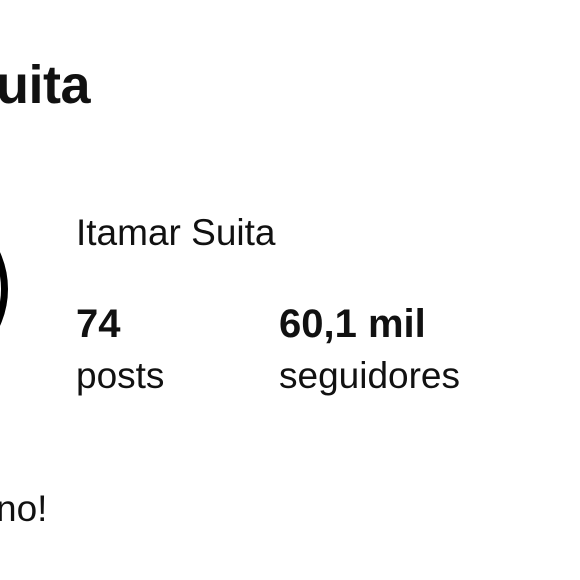  Describe the element at coordinates (369, 349) in the screenshot. I see `followers-stat: 60,1 mil seguidores` at that location.